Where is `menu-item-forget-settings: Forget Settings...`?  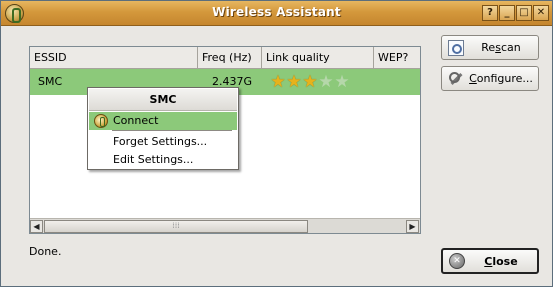
menu-item-forget-settings: Forget Settings... is located at coordinates (163, 142).